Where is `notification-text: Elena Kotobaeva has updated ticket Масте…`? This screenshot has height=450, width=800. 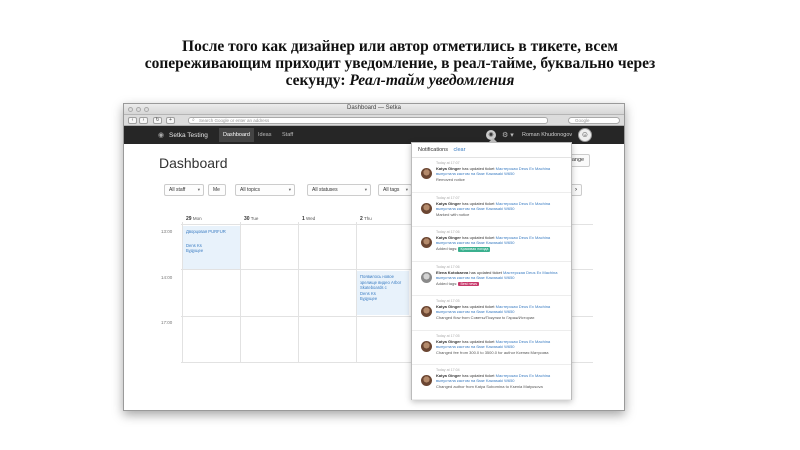
notification-text: Elena Kotobaeva has updated ticket Масте… is located at coordinates (501, 275).